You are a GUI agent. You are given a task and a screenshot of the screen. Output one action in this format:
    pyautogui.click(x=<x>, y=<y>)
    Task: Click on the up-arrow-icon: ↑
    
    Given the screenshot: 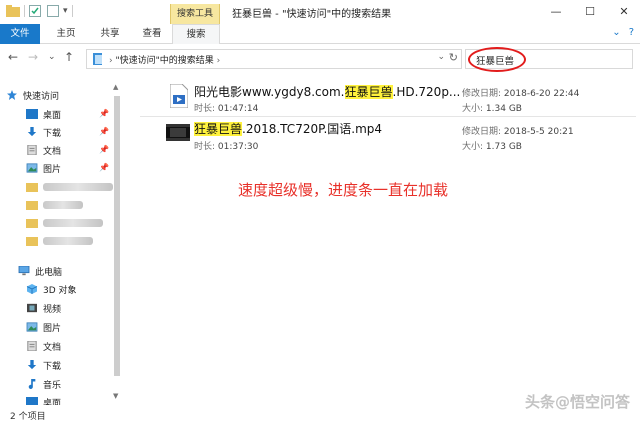 What is the action you would take?
    pyautogui.click(x=69, y=57)
    